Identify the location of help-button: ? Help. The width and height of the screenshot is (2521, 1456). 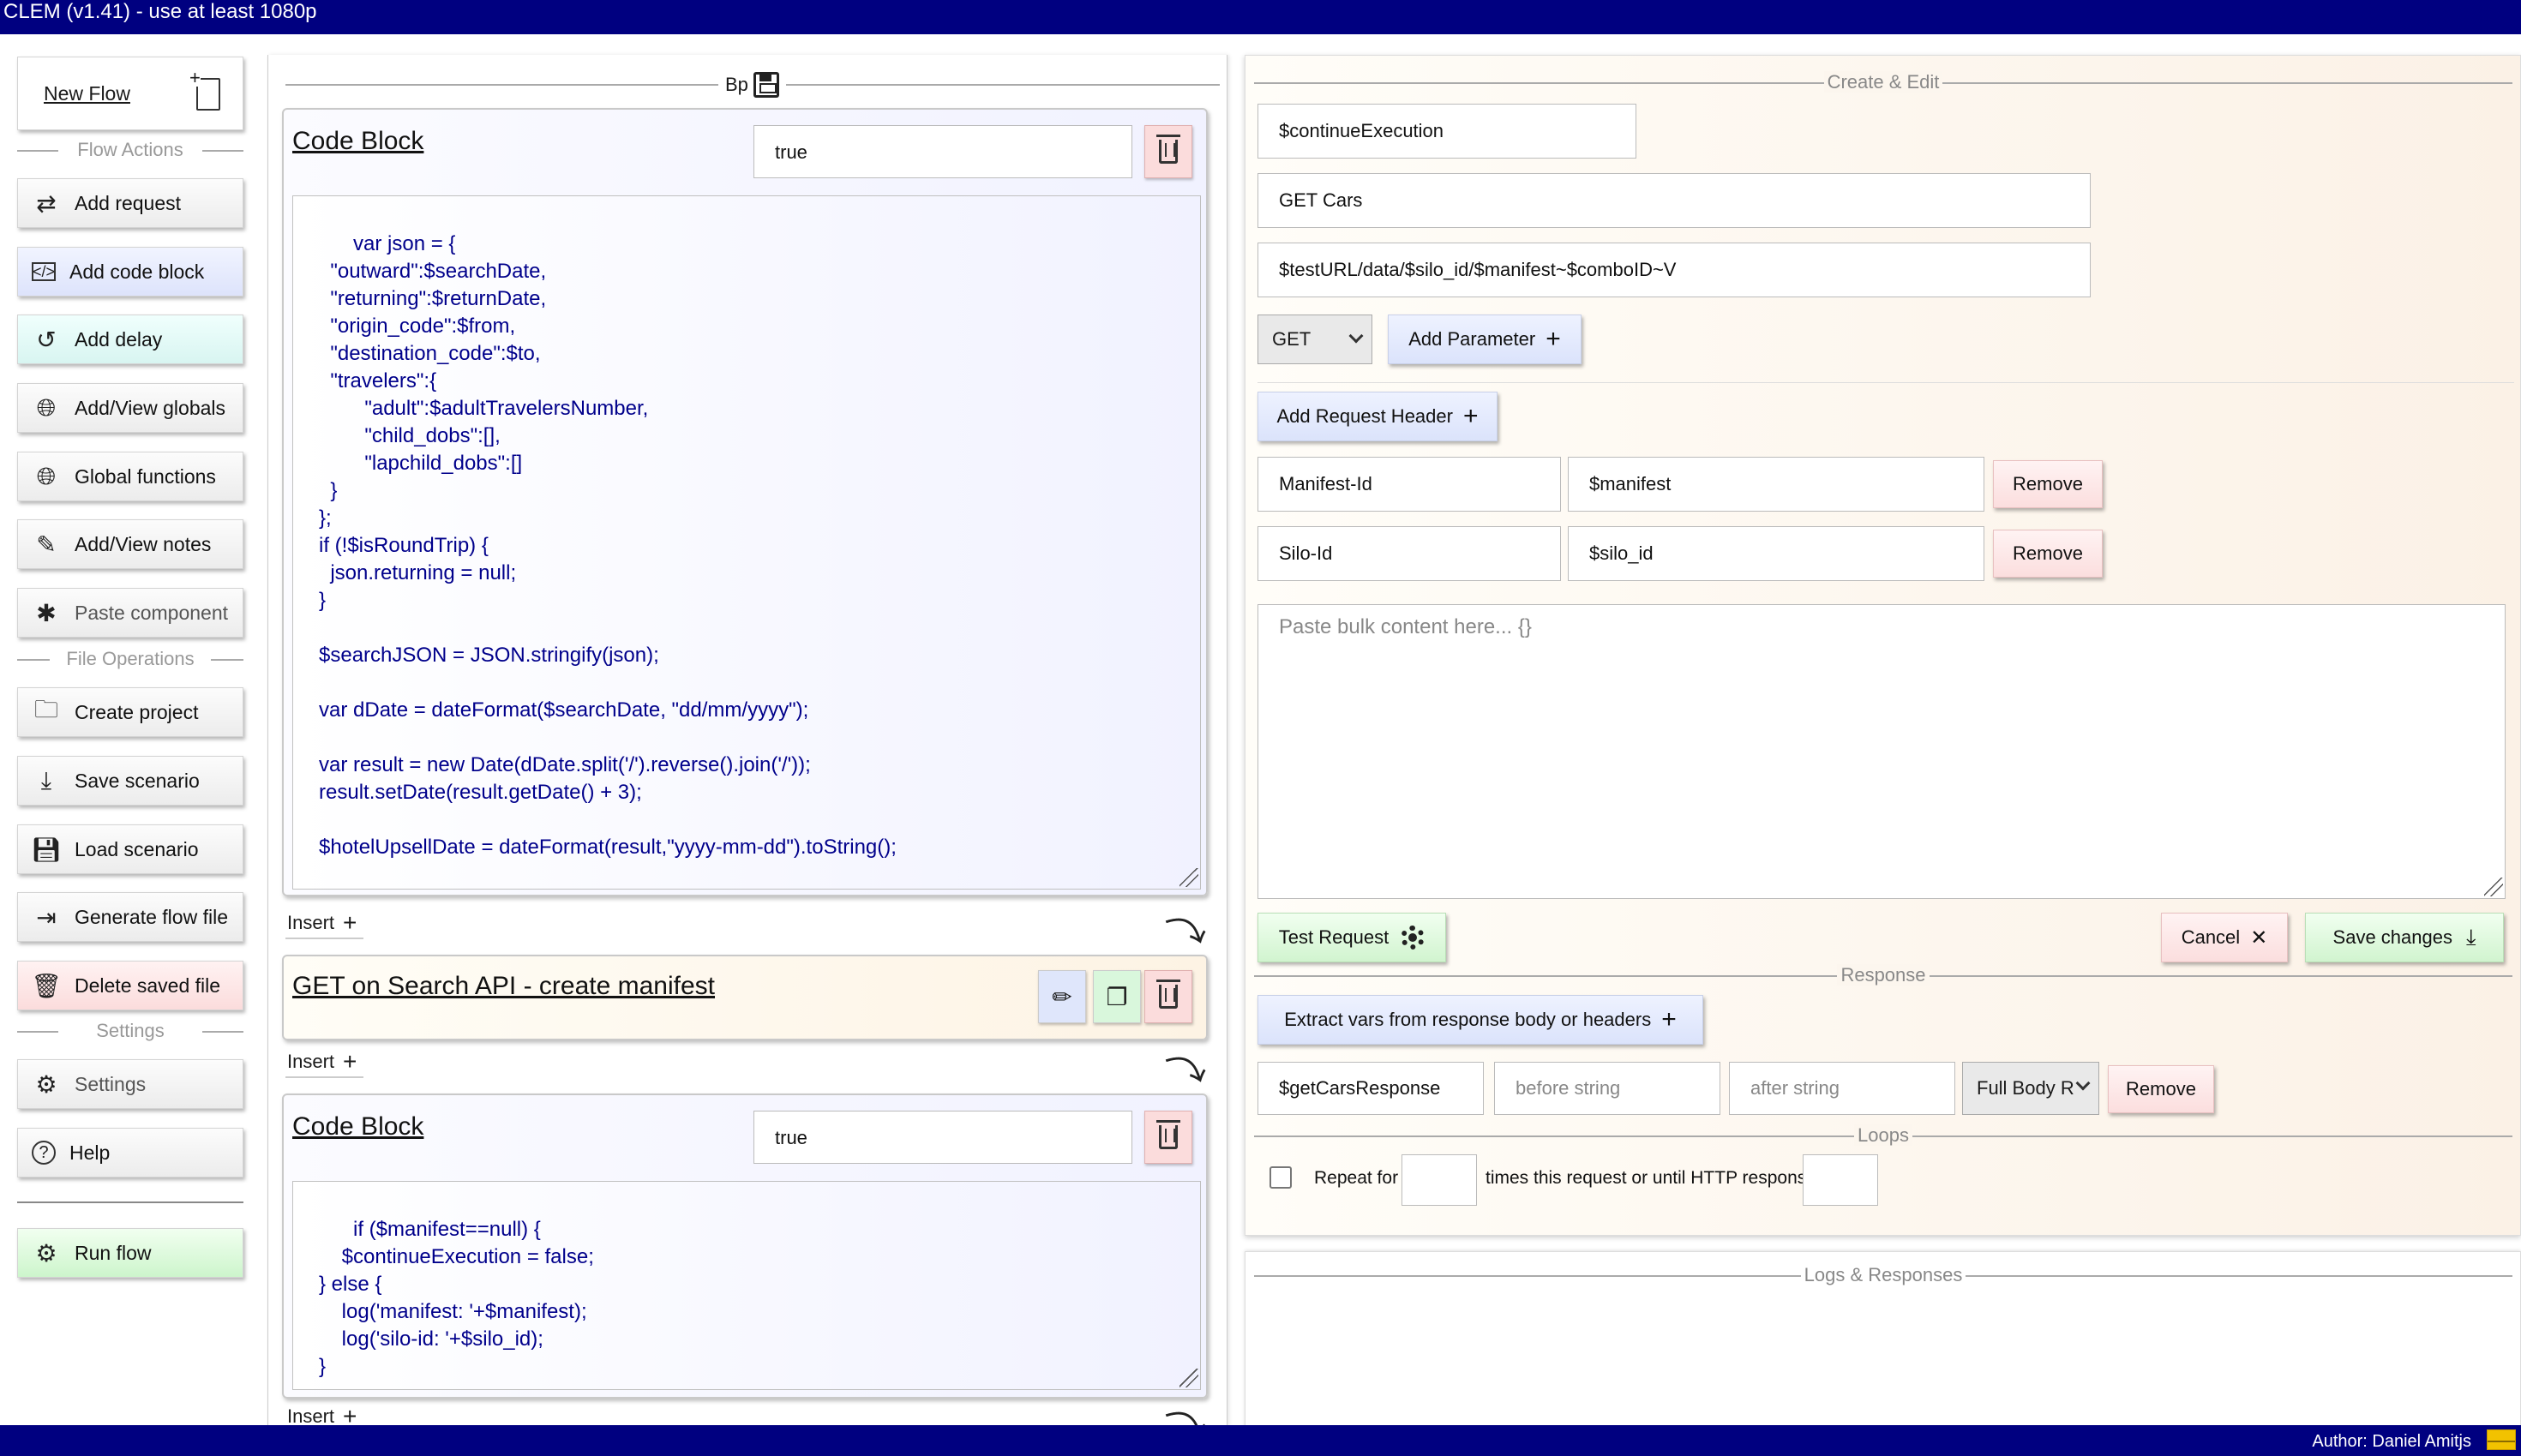
(130, 1153).